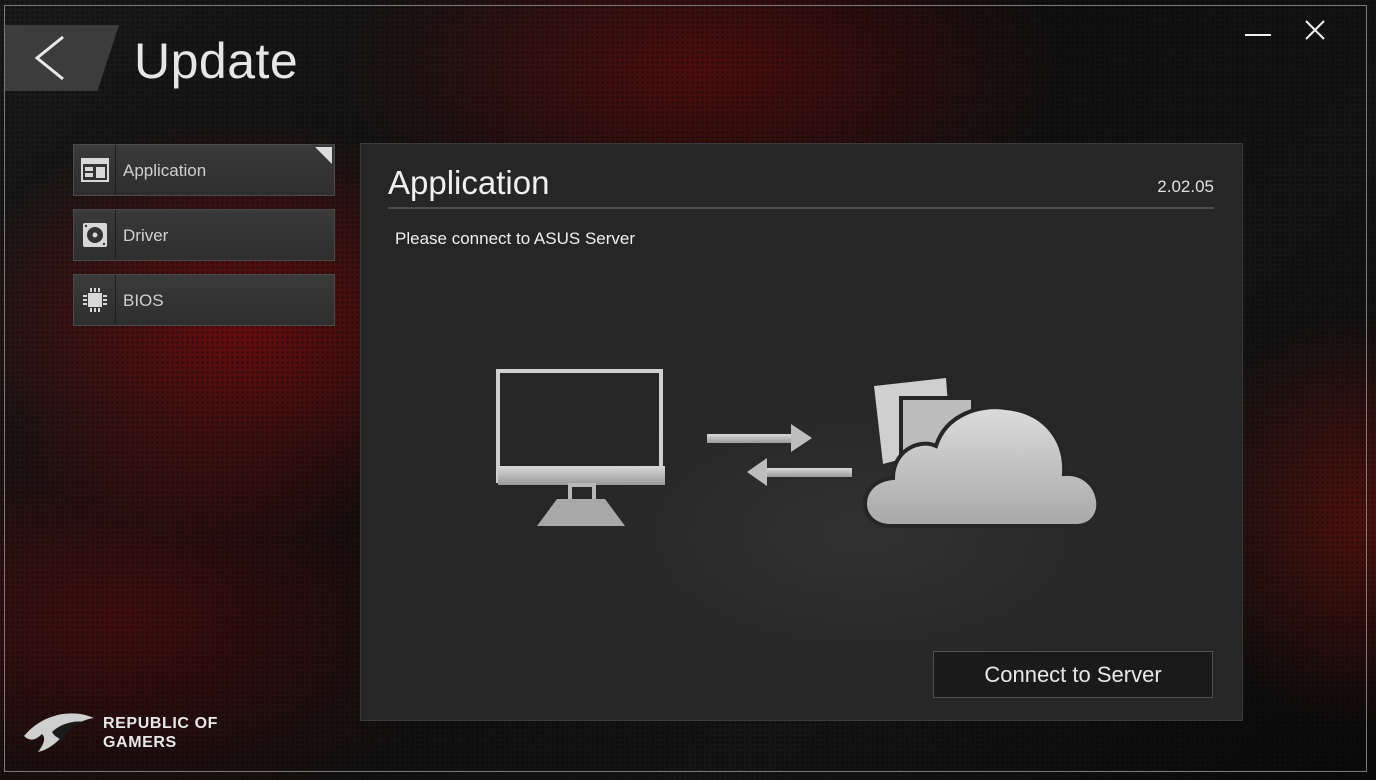  What do you see at coordinates (94, 170) in the screenshot?
I see `application-window-icon` at bounding box center [94, 170].